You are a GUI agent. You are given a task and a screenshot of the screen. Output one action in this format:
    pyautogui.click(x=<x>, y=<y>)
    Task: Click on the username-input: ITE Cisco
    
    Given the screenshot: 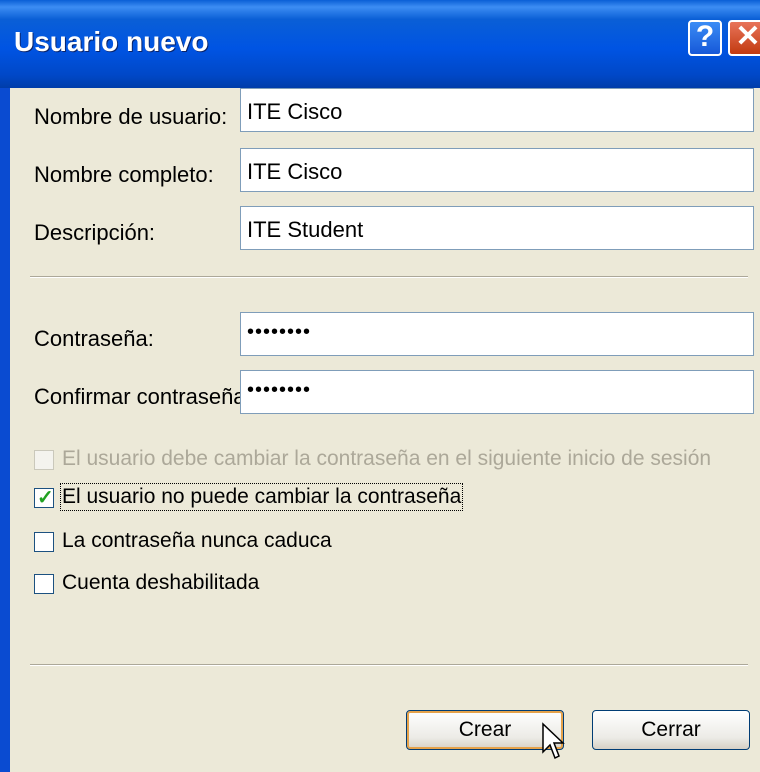 What is the action you would take?
    pyautogui.click(x=497, y=110)
    